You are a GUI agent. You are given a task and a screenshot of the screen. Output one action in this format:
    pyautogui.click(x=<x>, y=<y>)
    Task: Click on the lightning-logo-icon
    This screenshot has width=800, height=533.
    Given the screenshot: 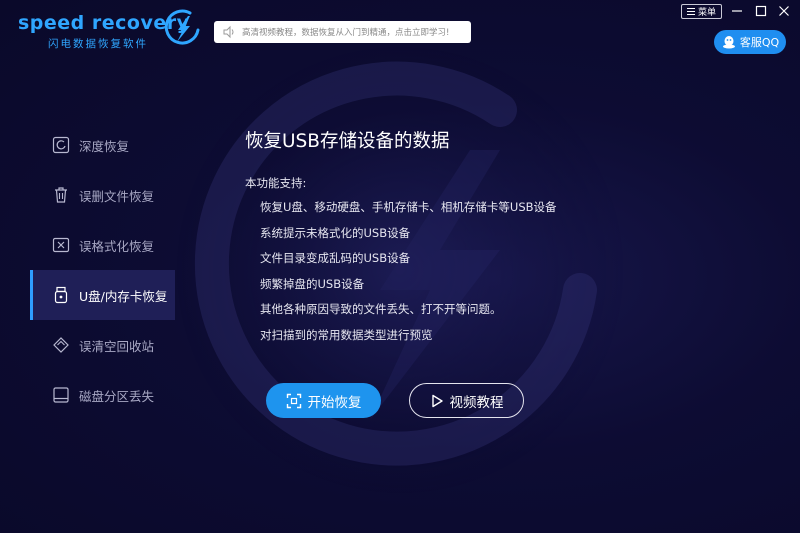 What is the action you would take?
    pyautogui.click(x=182, y=27)
    